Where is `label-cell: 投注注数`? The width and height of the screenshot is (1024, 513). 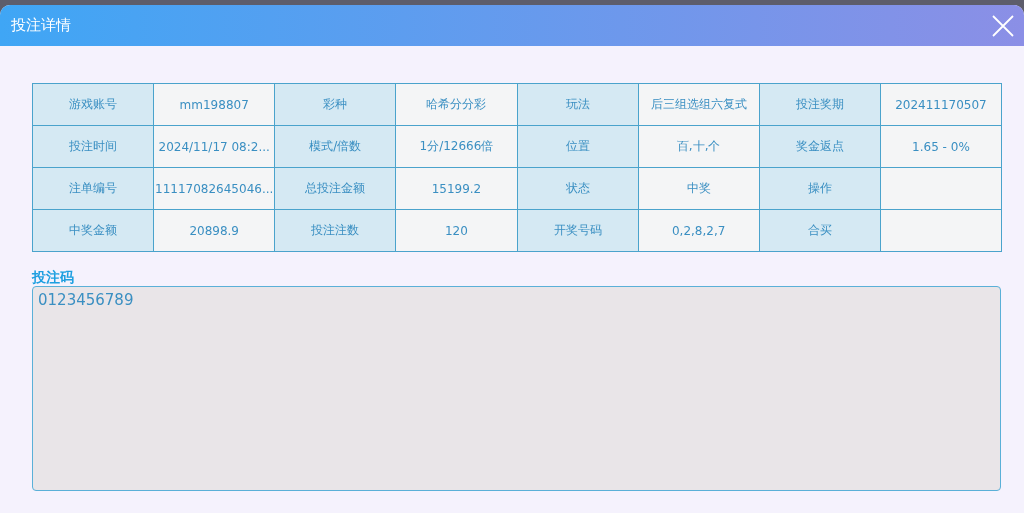
label-cell: 投注注数 is located at coordinates (336, 231).